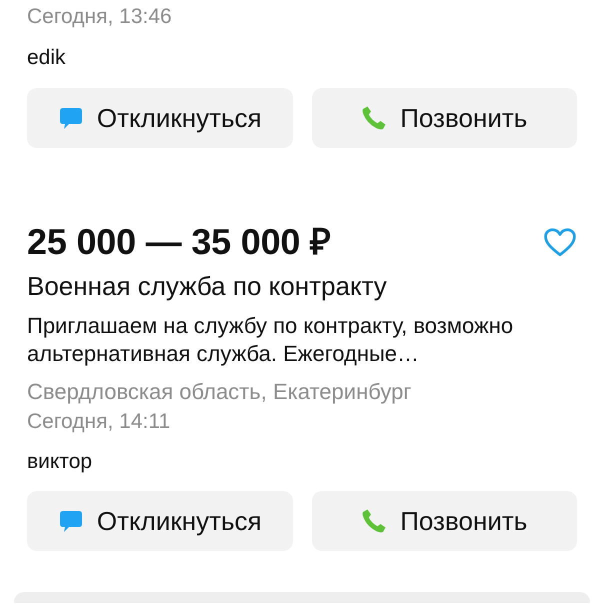 The height and width of the screenshot is (604, 604). Describe the element at coordinates (59, 462) in the screenshot. I see `author-name: виктор` at that location.